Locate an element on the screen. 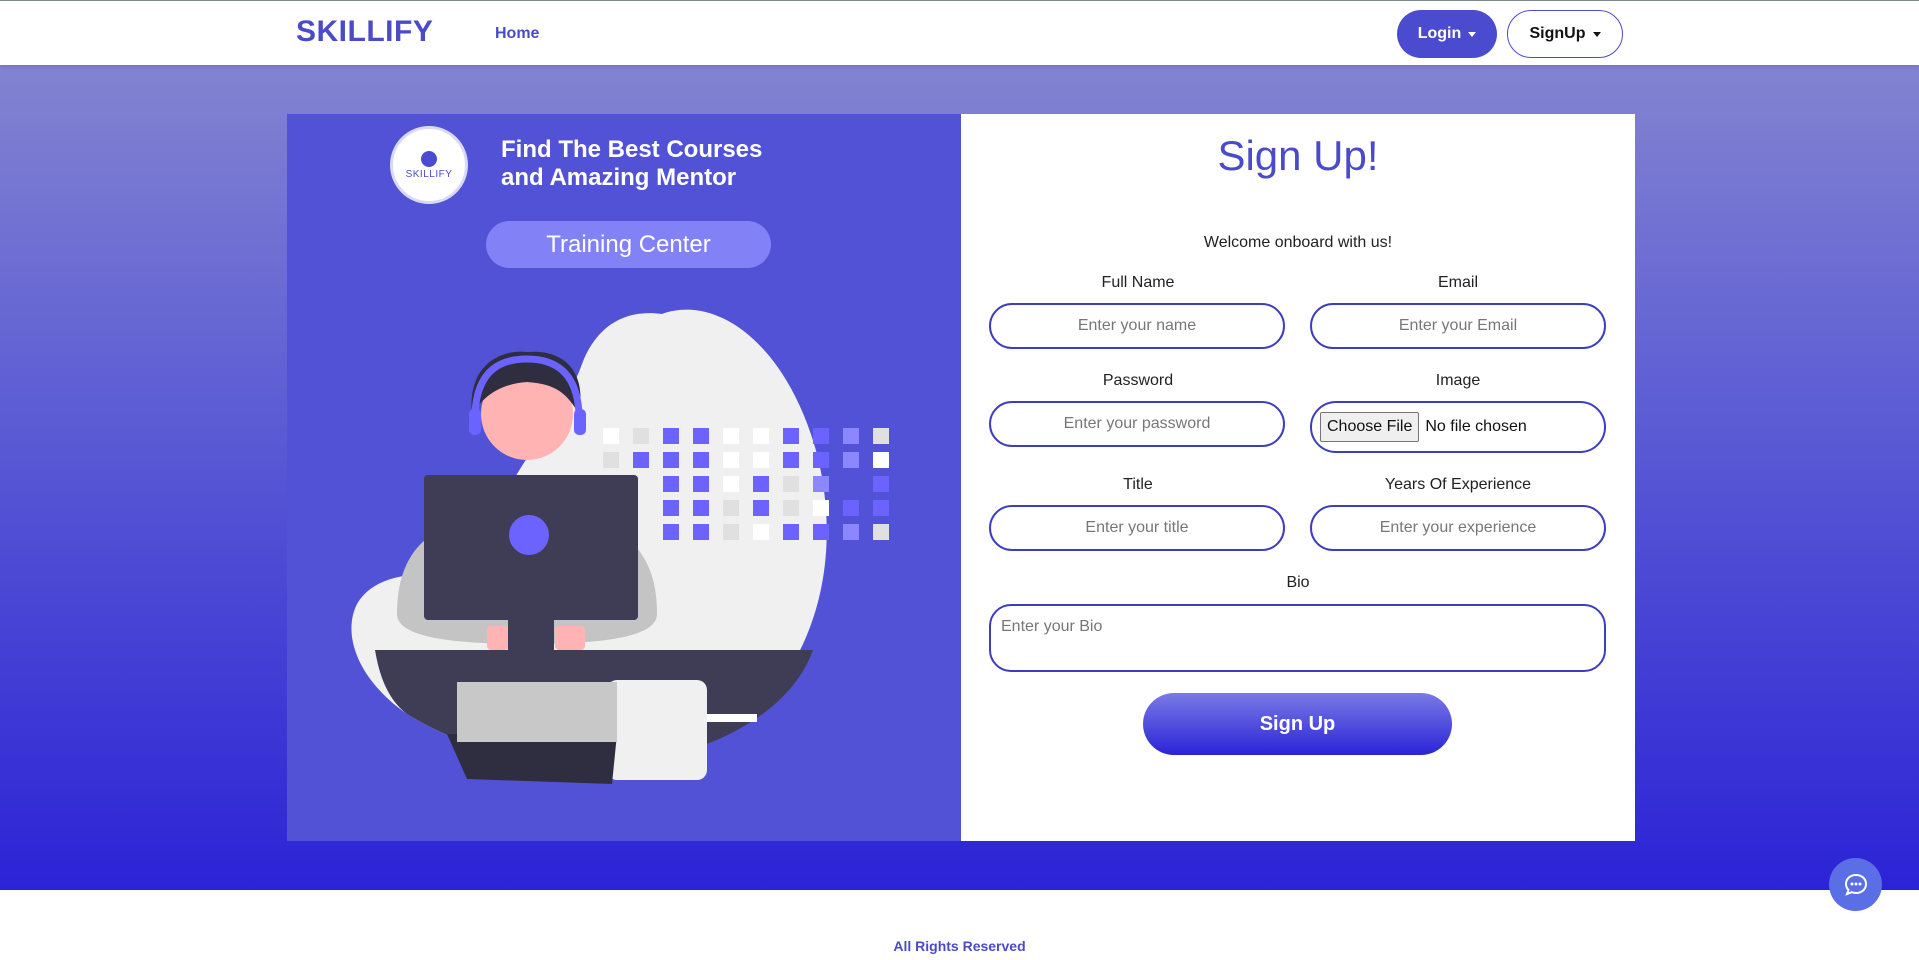 This screenshot has height=960, width=1919. bio-textarea is located at coordinates (1297, 638).